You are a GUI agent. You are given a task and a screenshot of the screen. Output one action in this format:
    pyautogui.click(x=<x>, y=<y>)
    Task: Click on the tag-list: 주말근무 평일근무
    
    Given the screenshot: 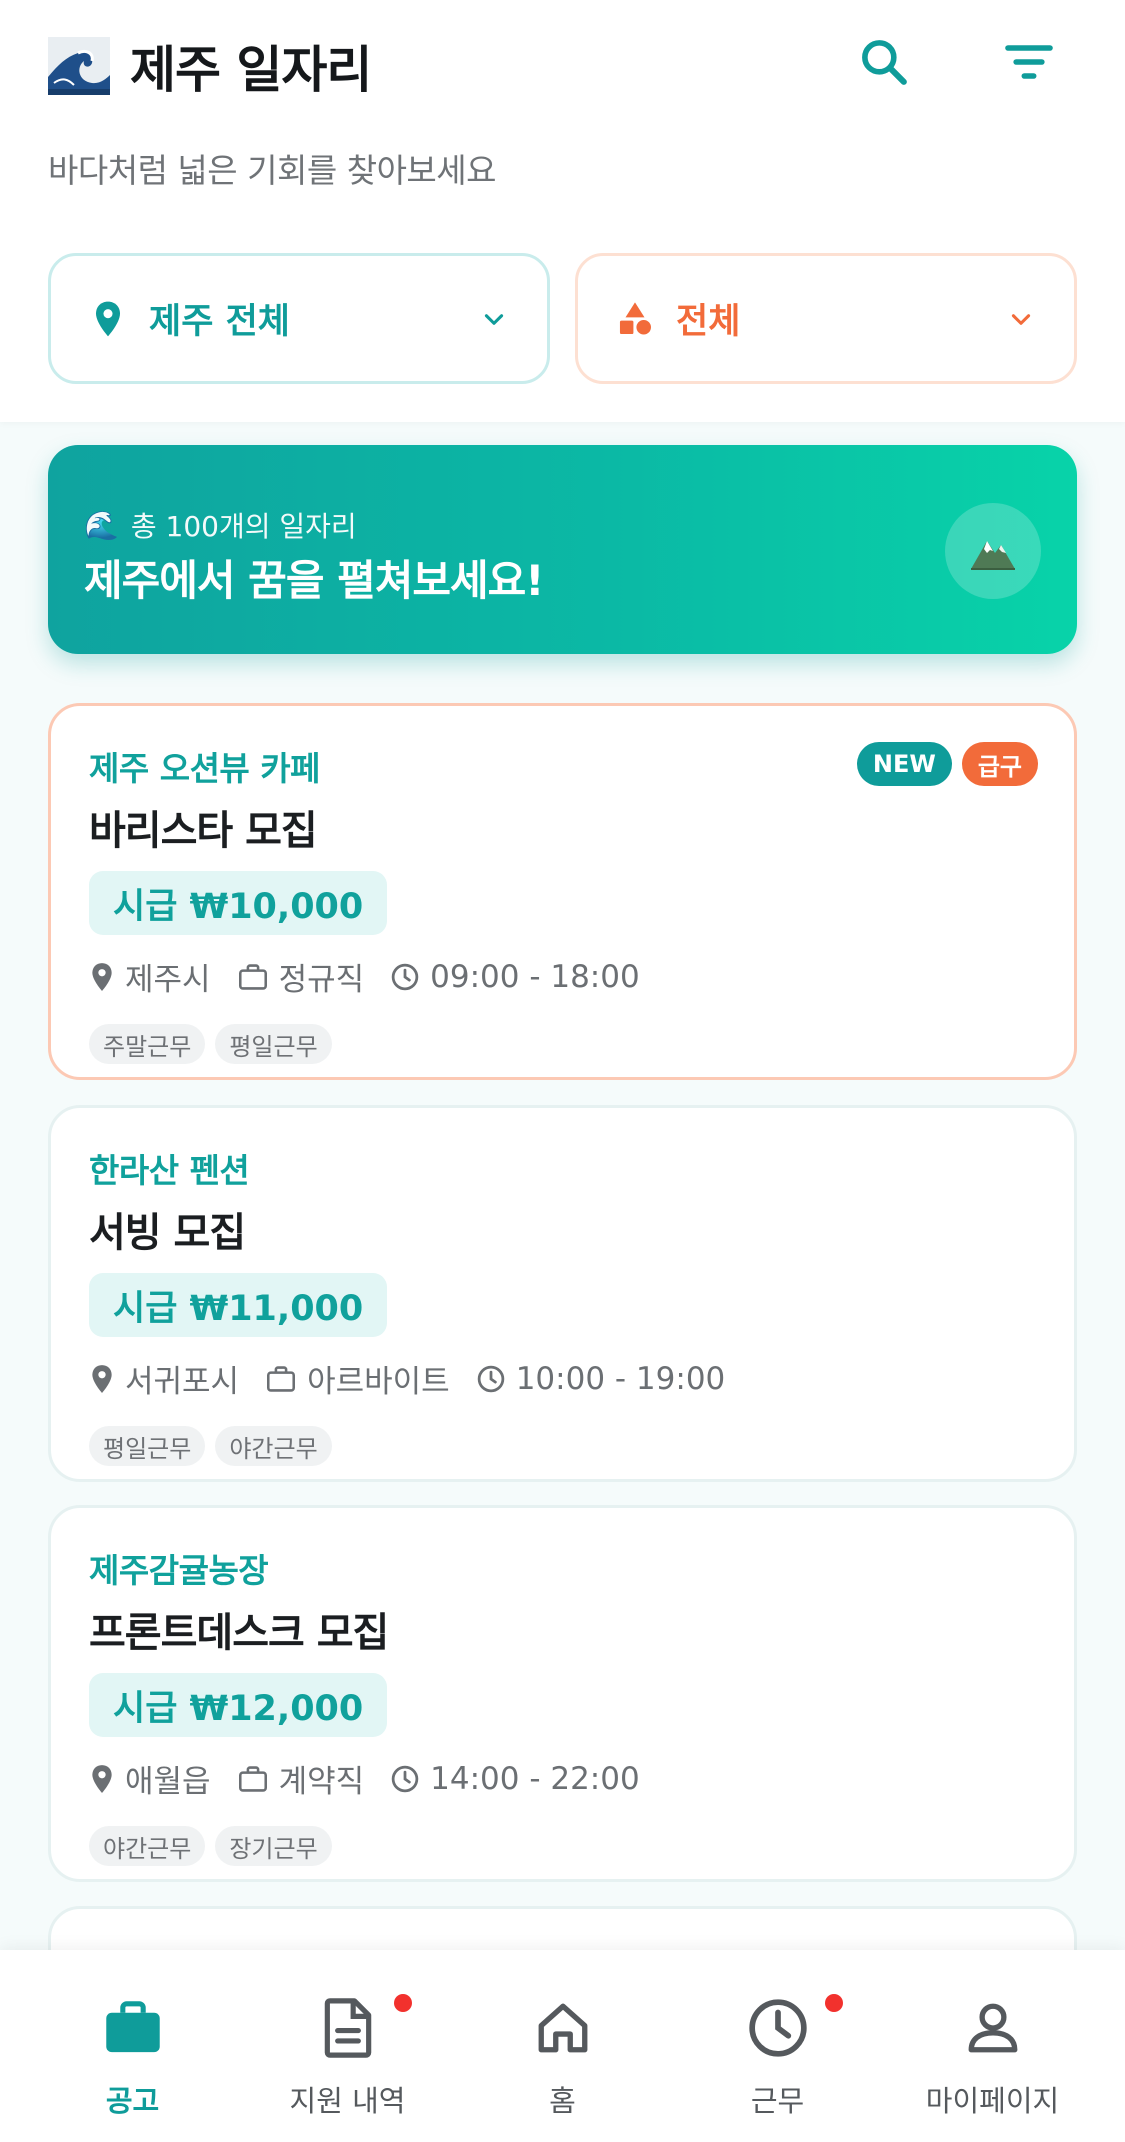 What is the action you would take?
    pyautogui.click(x=215, y=1044)
    